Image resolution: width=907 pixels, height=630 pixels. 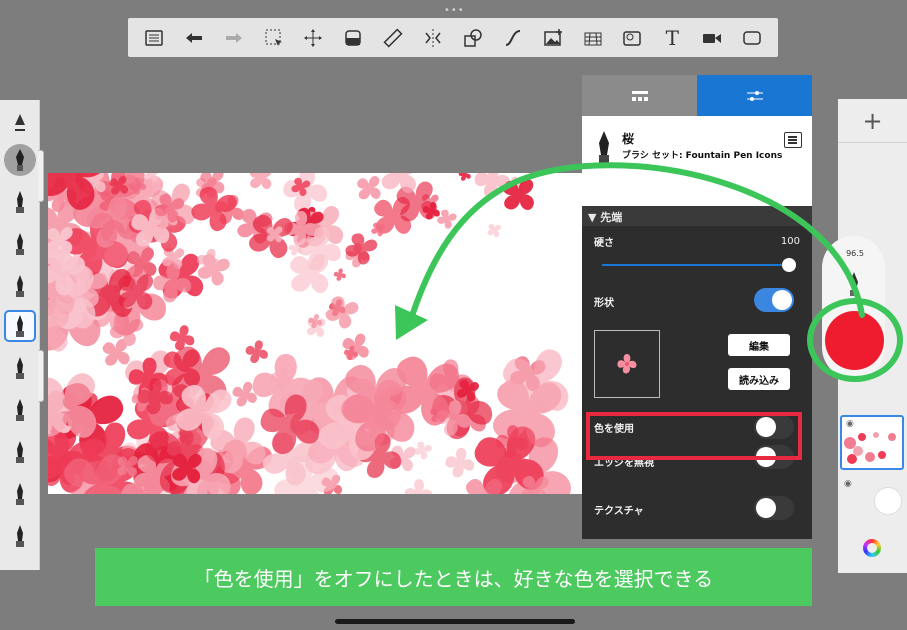 I want to click on texture-label: テクスチャ, so click(x=619, y=511).